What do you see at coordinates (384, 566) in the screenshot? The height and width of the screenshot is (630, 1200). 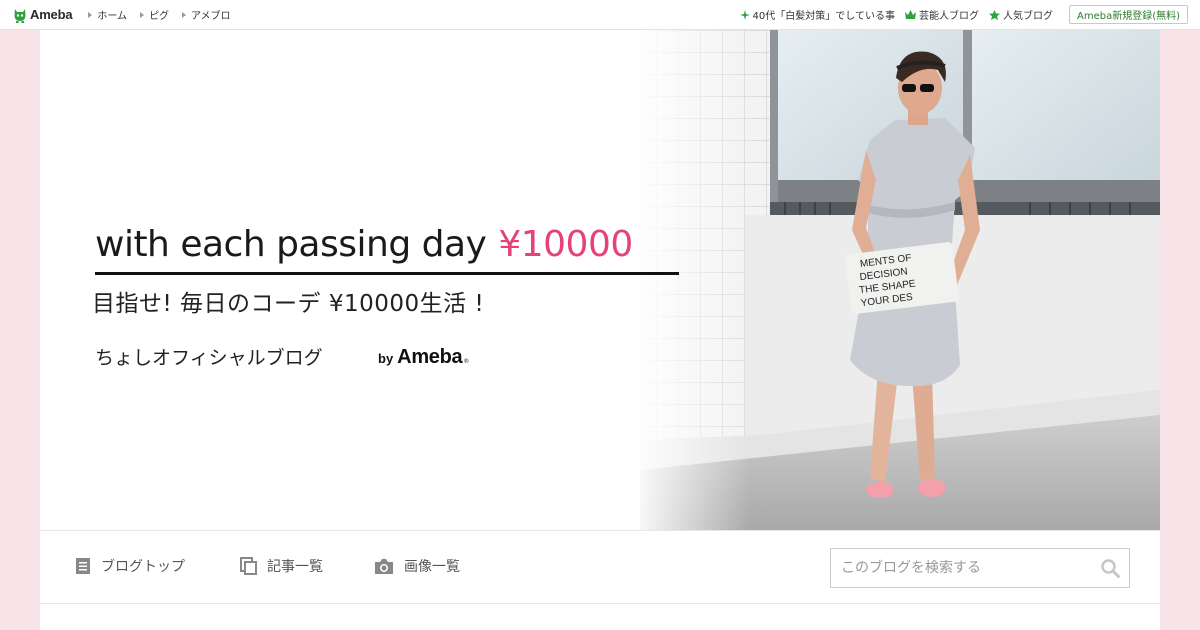 I see `camera-icon` at bounding box center [384, 566].